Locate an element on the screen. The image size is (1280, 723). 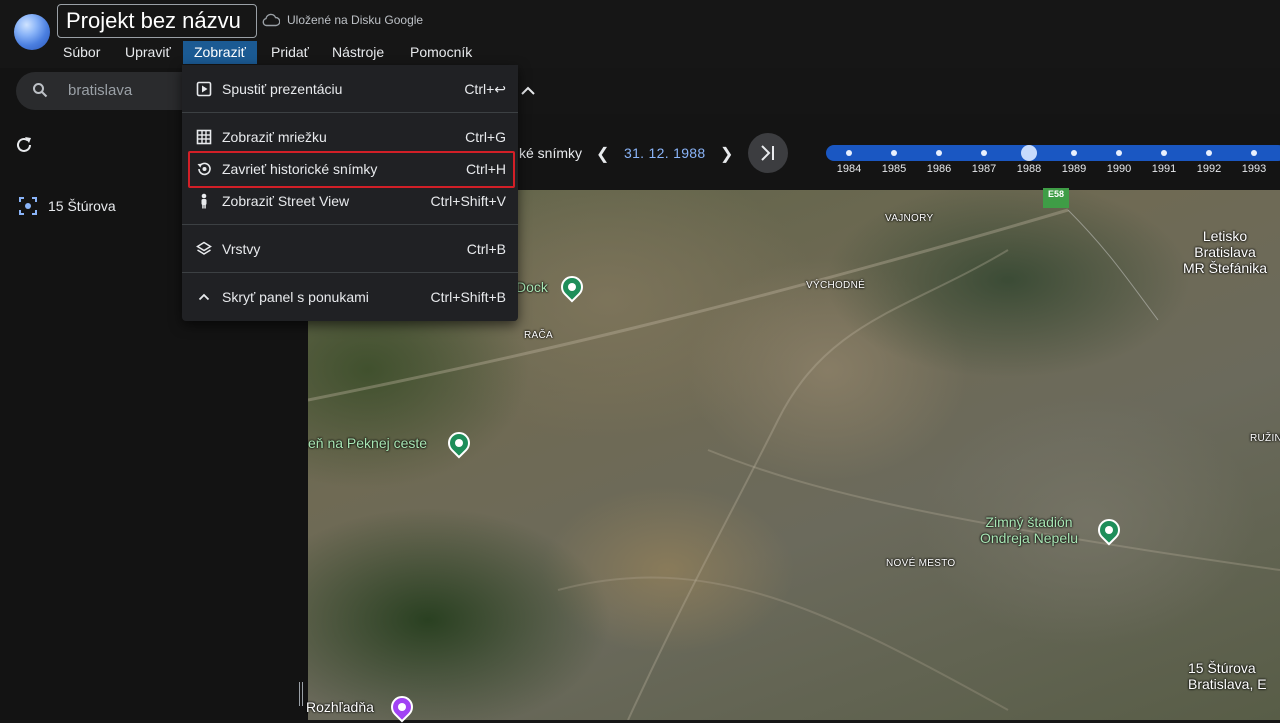
menu-item-show-grid: Zobraziť mriežku Ctrl+G is located at coordinates (350, 137).